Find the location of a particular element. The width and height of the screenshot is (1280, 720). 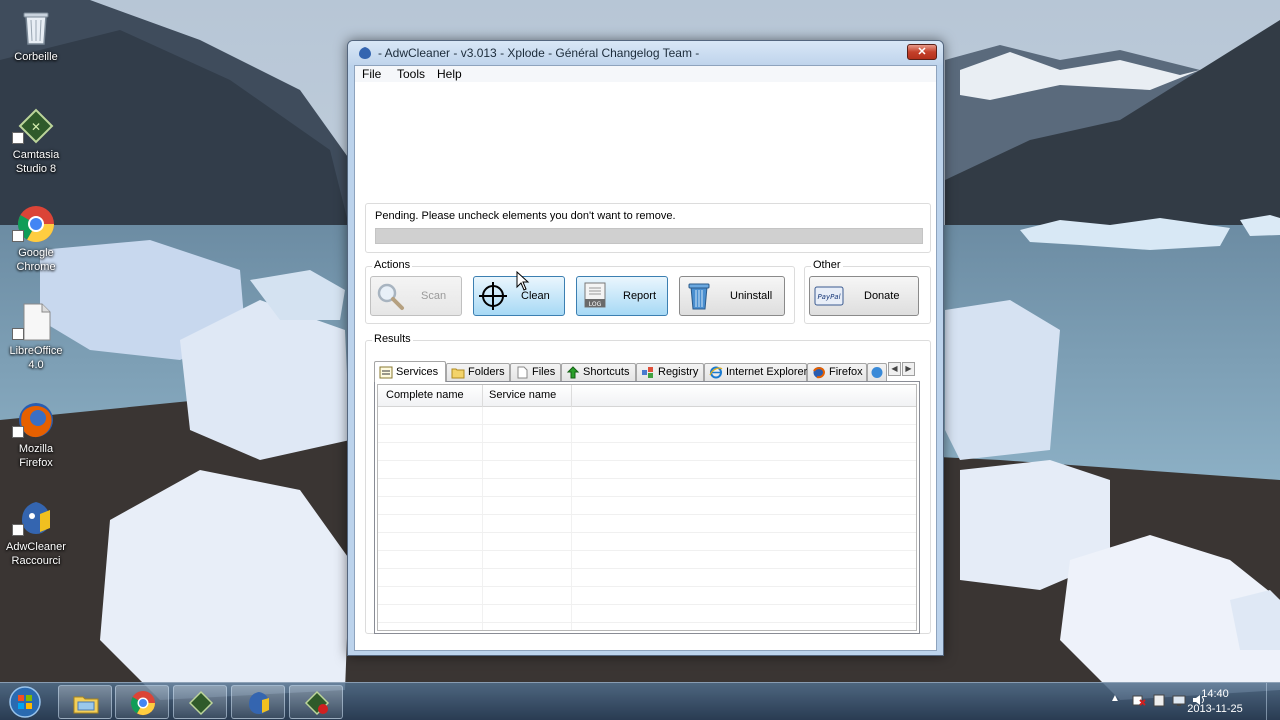

taskbar-adwcleaner-button is located at coordinates (258, 702).